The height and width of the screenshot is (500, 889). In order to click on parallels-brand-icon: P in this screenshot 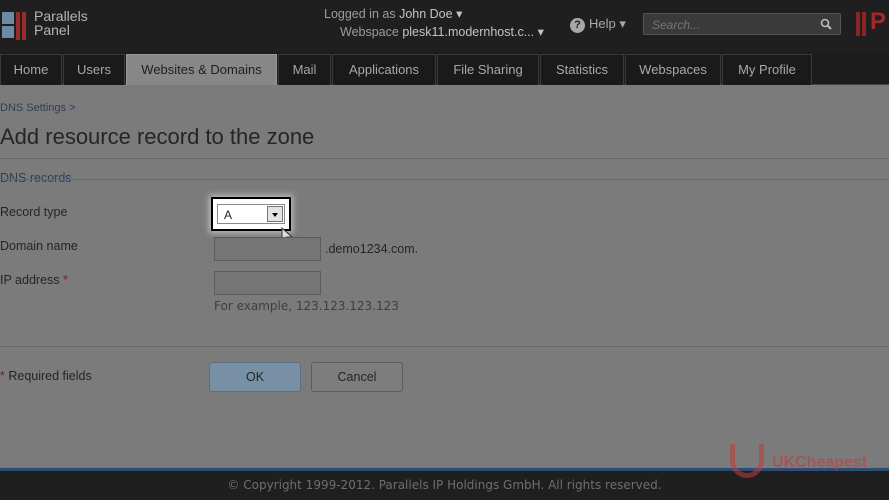, I will do `click(872, 23)`.